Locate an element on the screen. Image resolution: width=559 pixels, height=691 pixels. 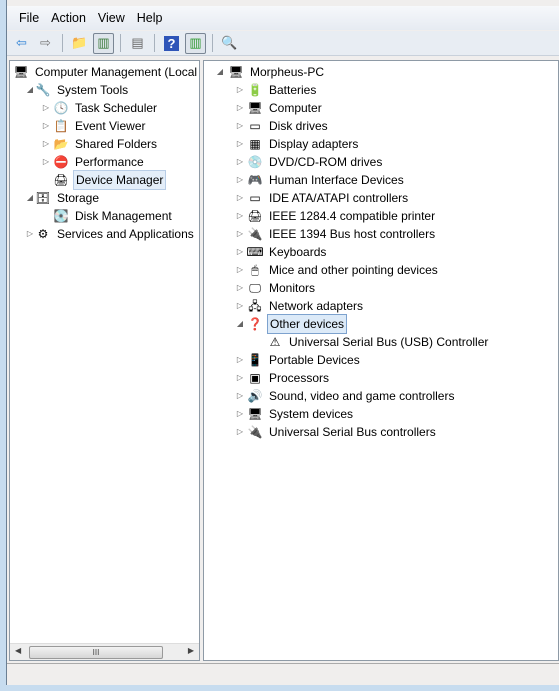
printer-icon: 🖨 is located at coordinates (255, 216).